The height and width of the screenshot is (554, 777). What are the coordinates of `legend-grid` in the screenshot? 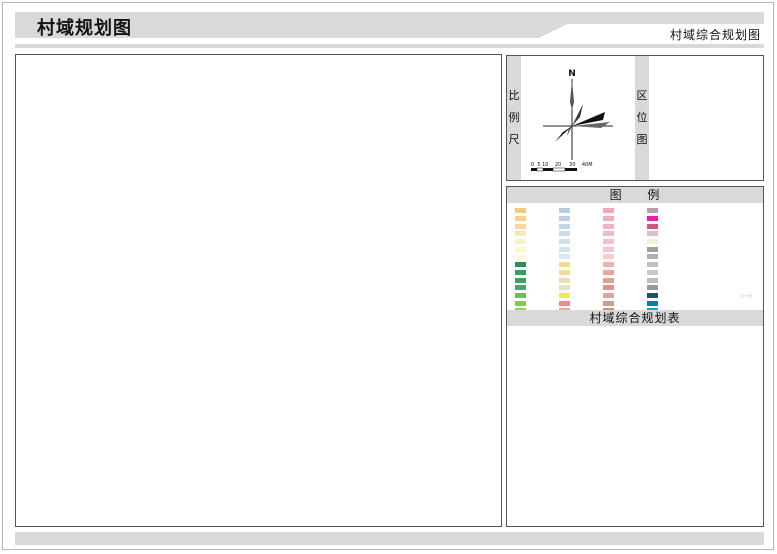 It's located at (615, 264).